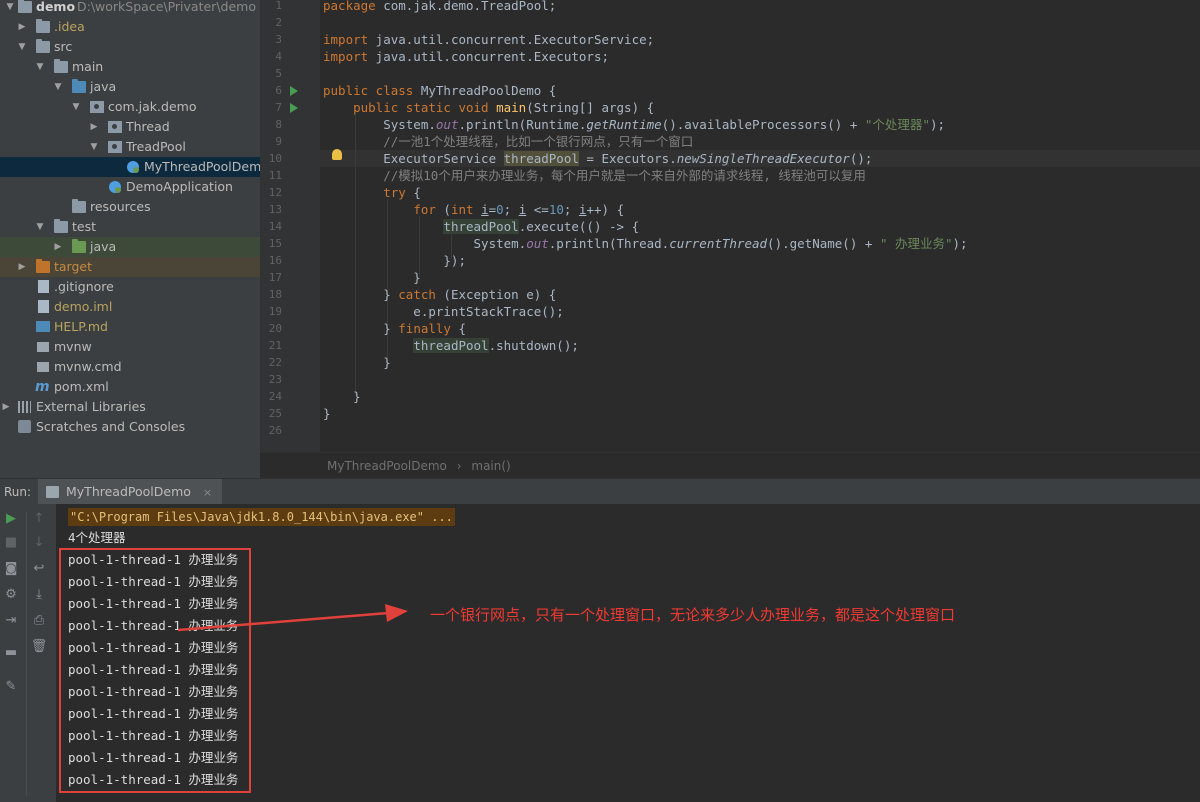  I want to click on rerun-icon: ▶, so click(11, 519).